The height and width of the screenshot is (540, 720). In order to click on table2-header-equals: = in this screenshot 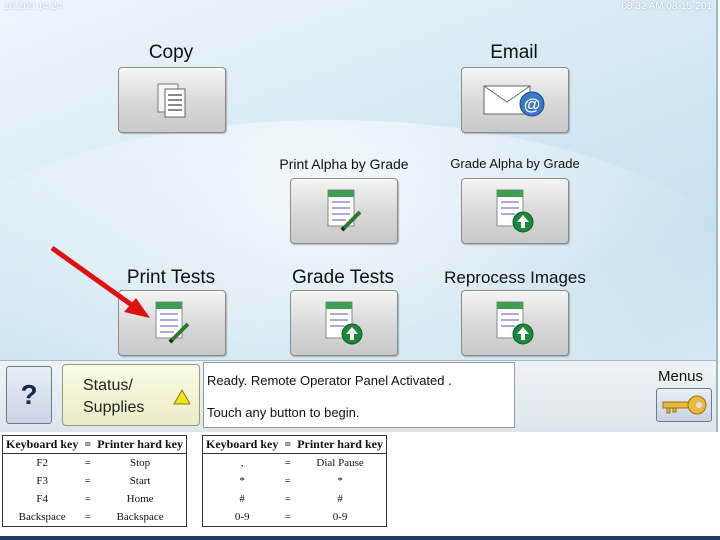, I will do `click(288, 444)`.